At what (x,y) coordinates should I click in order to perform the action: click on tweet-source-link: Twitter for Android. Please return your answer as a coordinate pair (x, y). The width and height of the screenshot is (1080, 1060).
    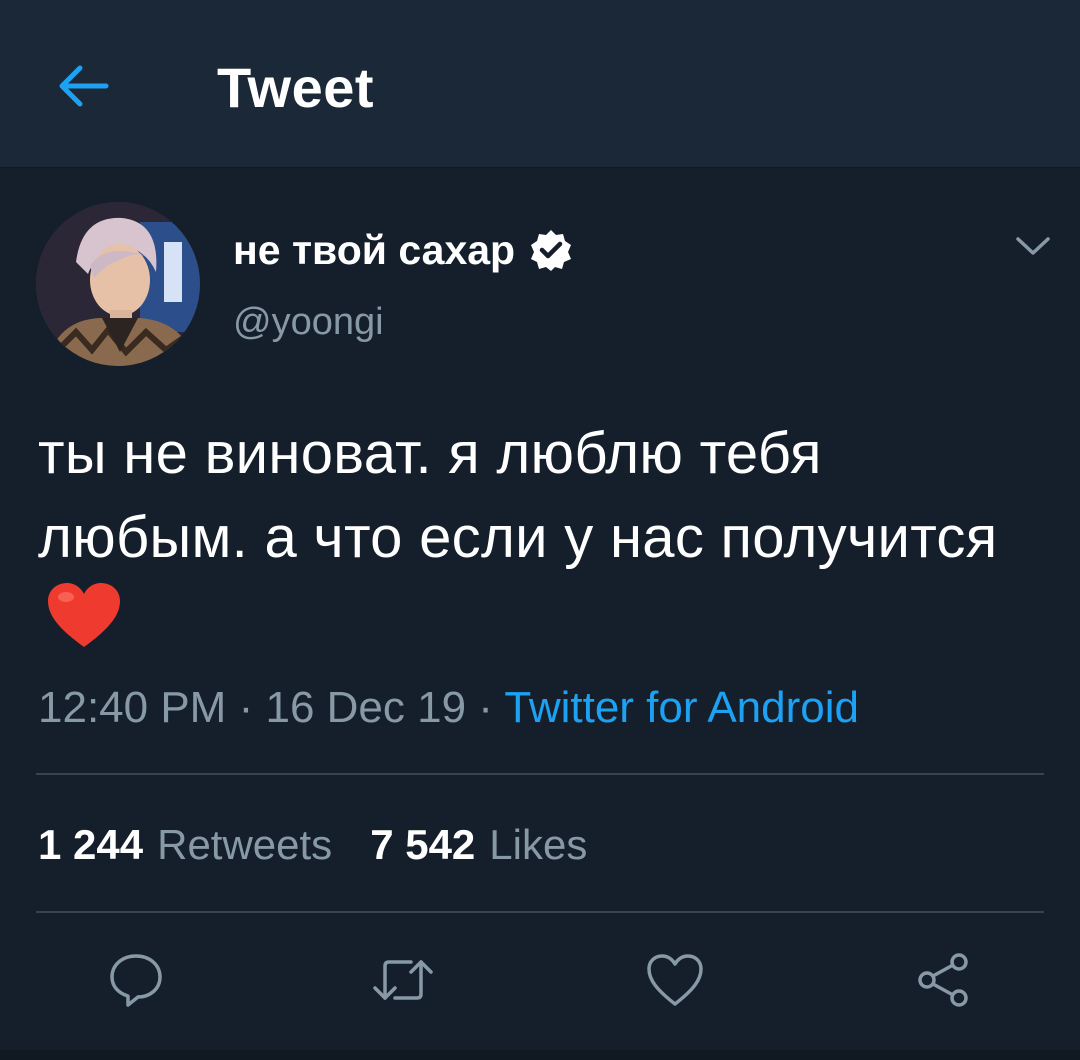
    Looking at the image, I should click on (681, 707).